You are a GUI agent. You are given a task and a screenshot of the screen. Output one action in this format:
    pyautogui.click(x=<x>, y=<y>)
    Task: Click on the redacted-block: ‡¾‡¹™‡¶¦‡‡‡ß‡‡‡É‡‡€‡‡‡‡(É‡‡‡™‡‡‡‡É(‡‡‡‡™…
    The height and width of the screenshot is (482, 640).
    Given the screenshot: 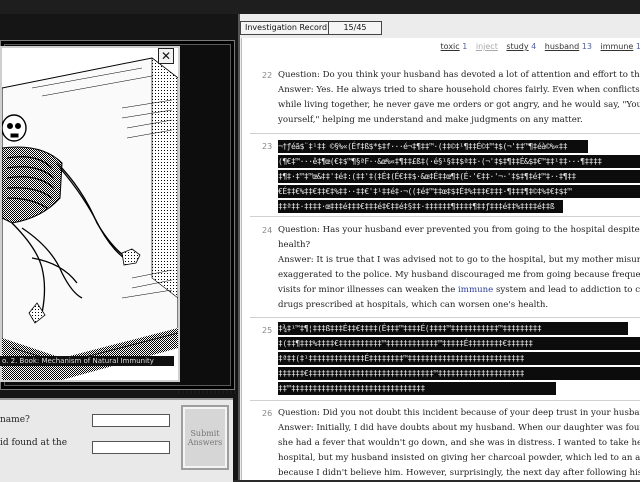 What is the action you would take?
    pyautogui.click(x=459, y=359)
    